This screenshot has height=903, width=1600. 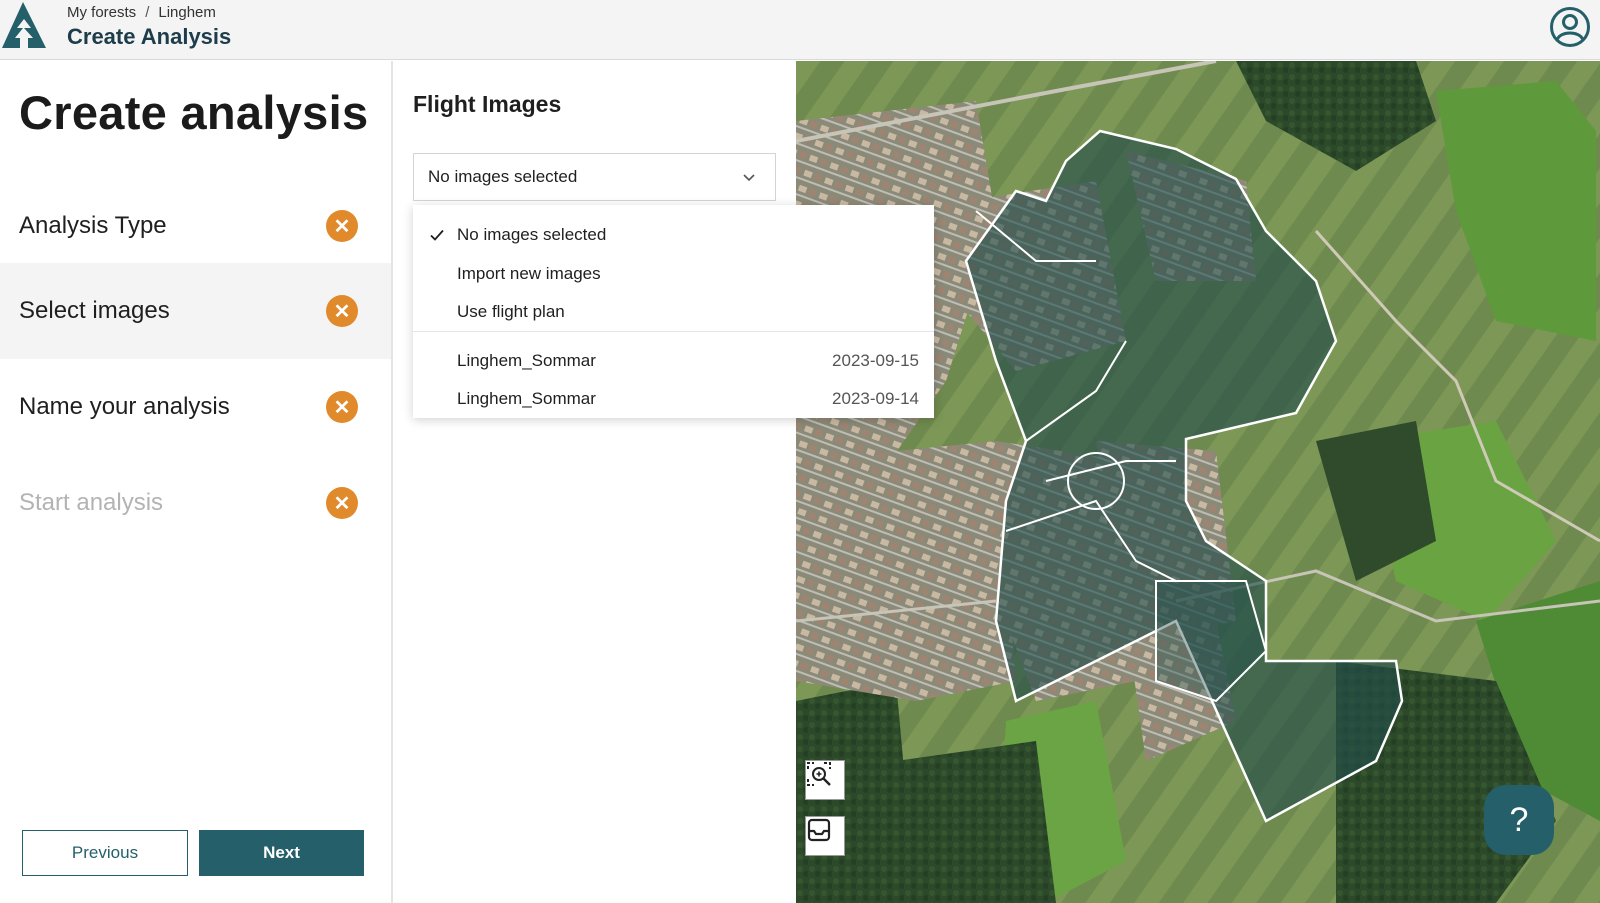 I want to click on zoom-to-selection-button, so click(x=825, y=780).